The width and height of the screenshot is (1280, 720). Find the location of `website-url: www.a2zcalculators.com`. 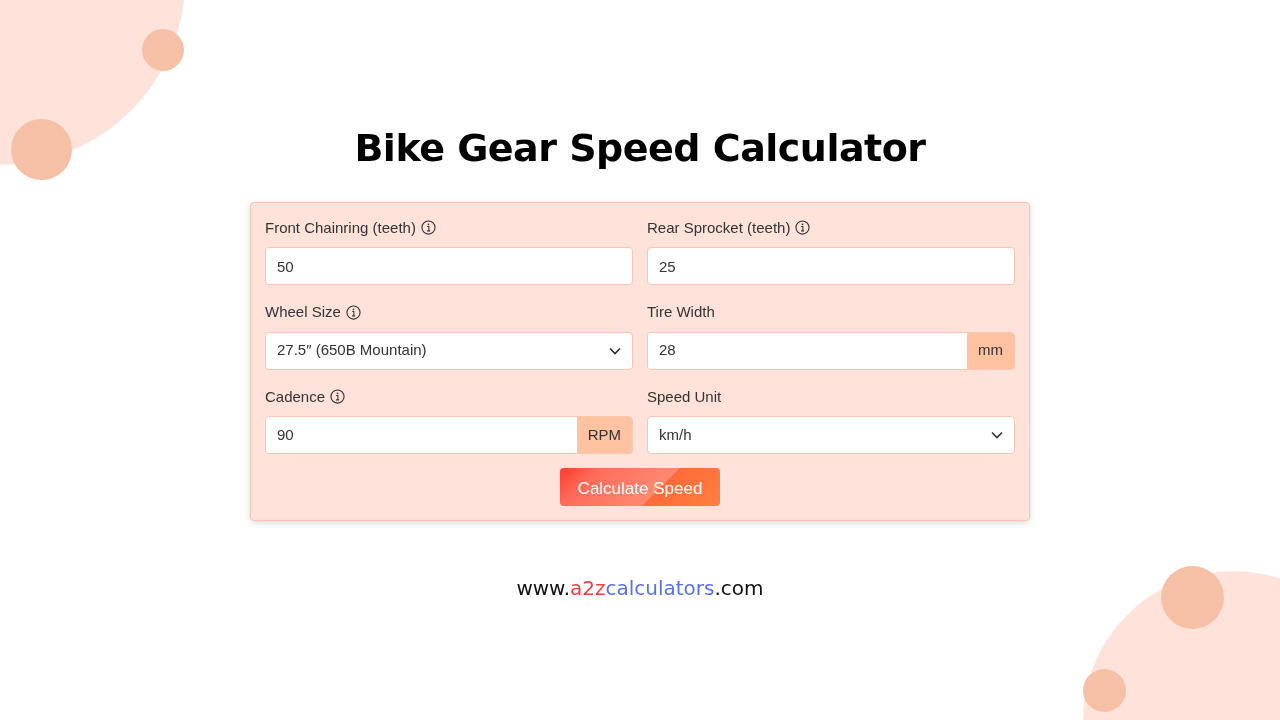

website-url: www.a2zcalculators.com is located at coordinates (640, 589).